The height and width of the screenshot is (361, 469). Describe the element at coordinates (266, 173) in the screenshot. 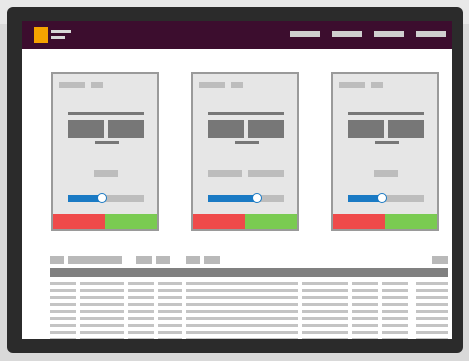

I see `card-label-right` at that location.